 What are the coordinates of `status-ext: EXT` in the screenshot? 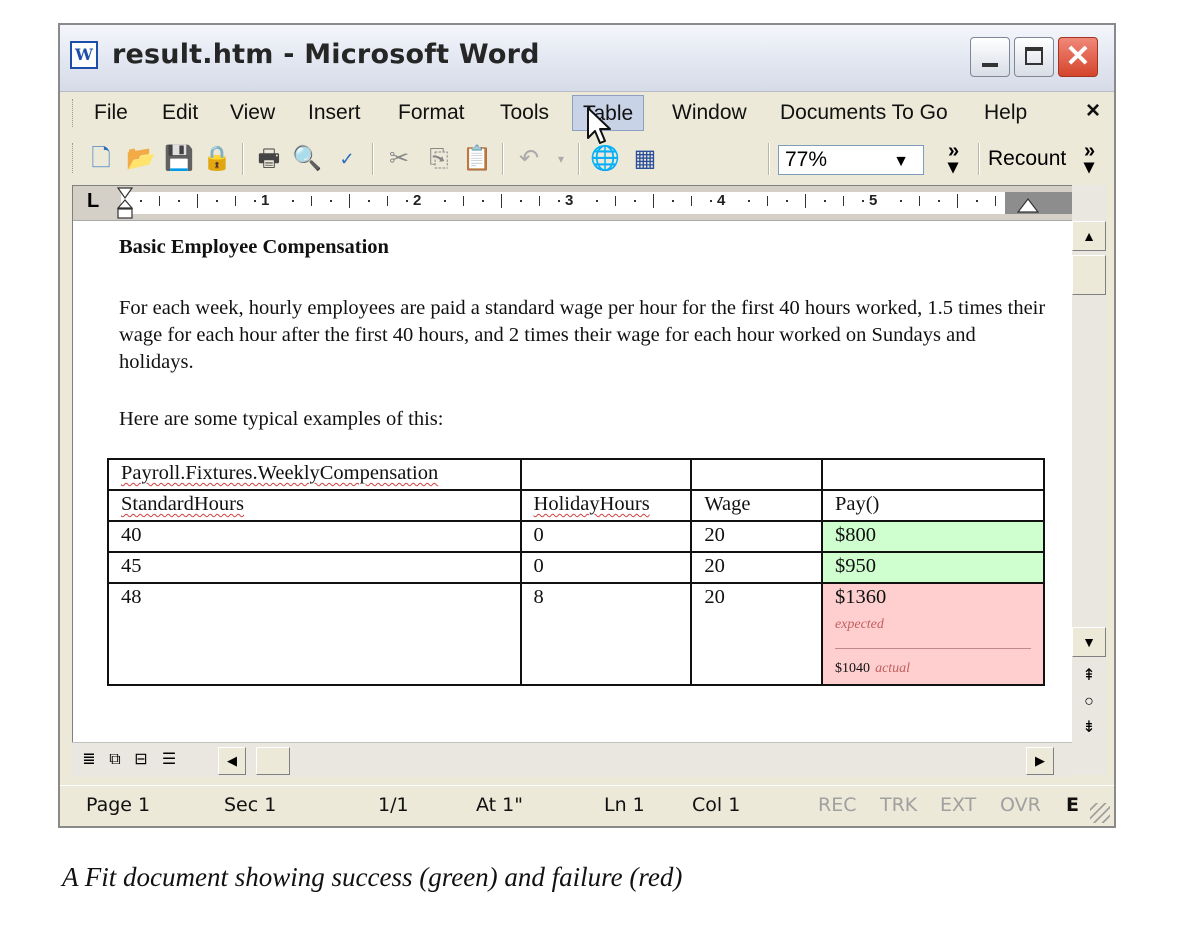 It's located at (958, 805).